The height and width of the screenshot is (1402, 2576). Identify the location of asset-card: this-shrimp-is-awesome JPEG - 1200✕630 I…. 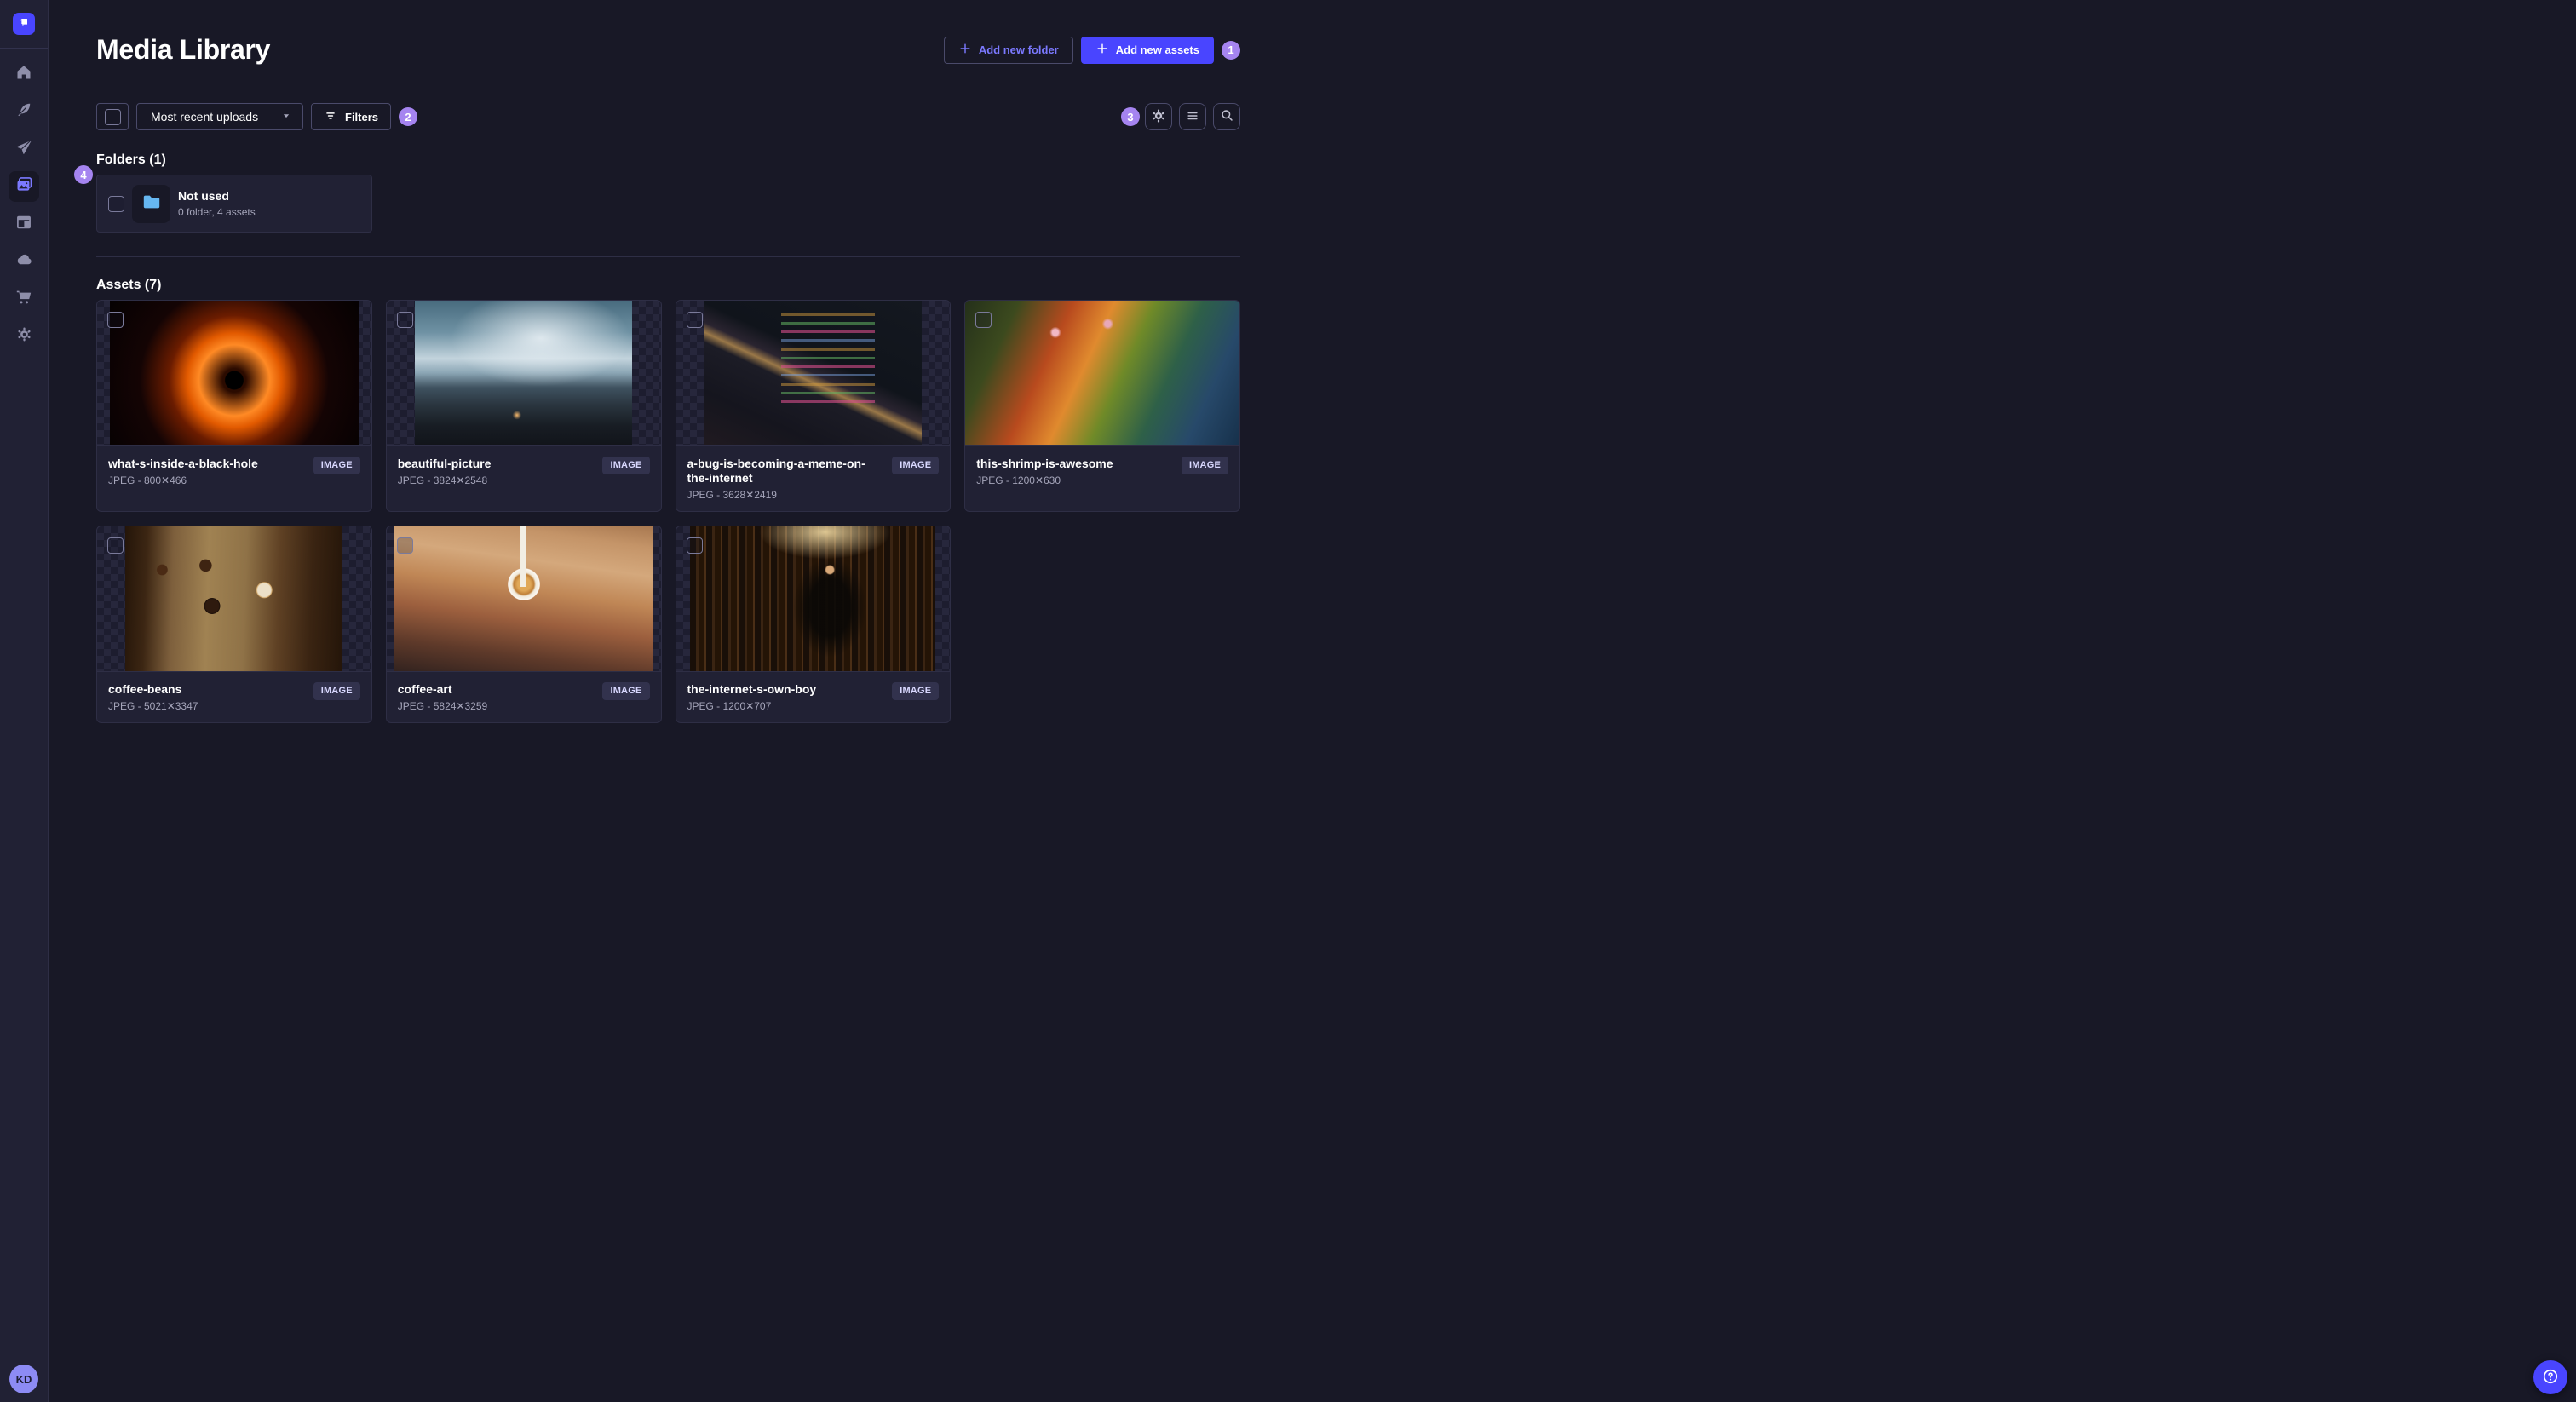
(1102, 406).